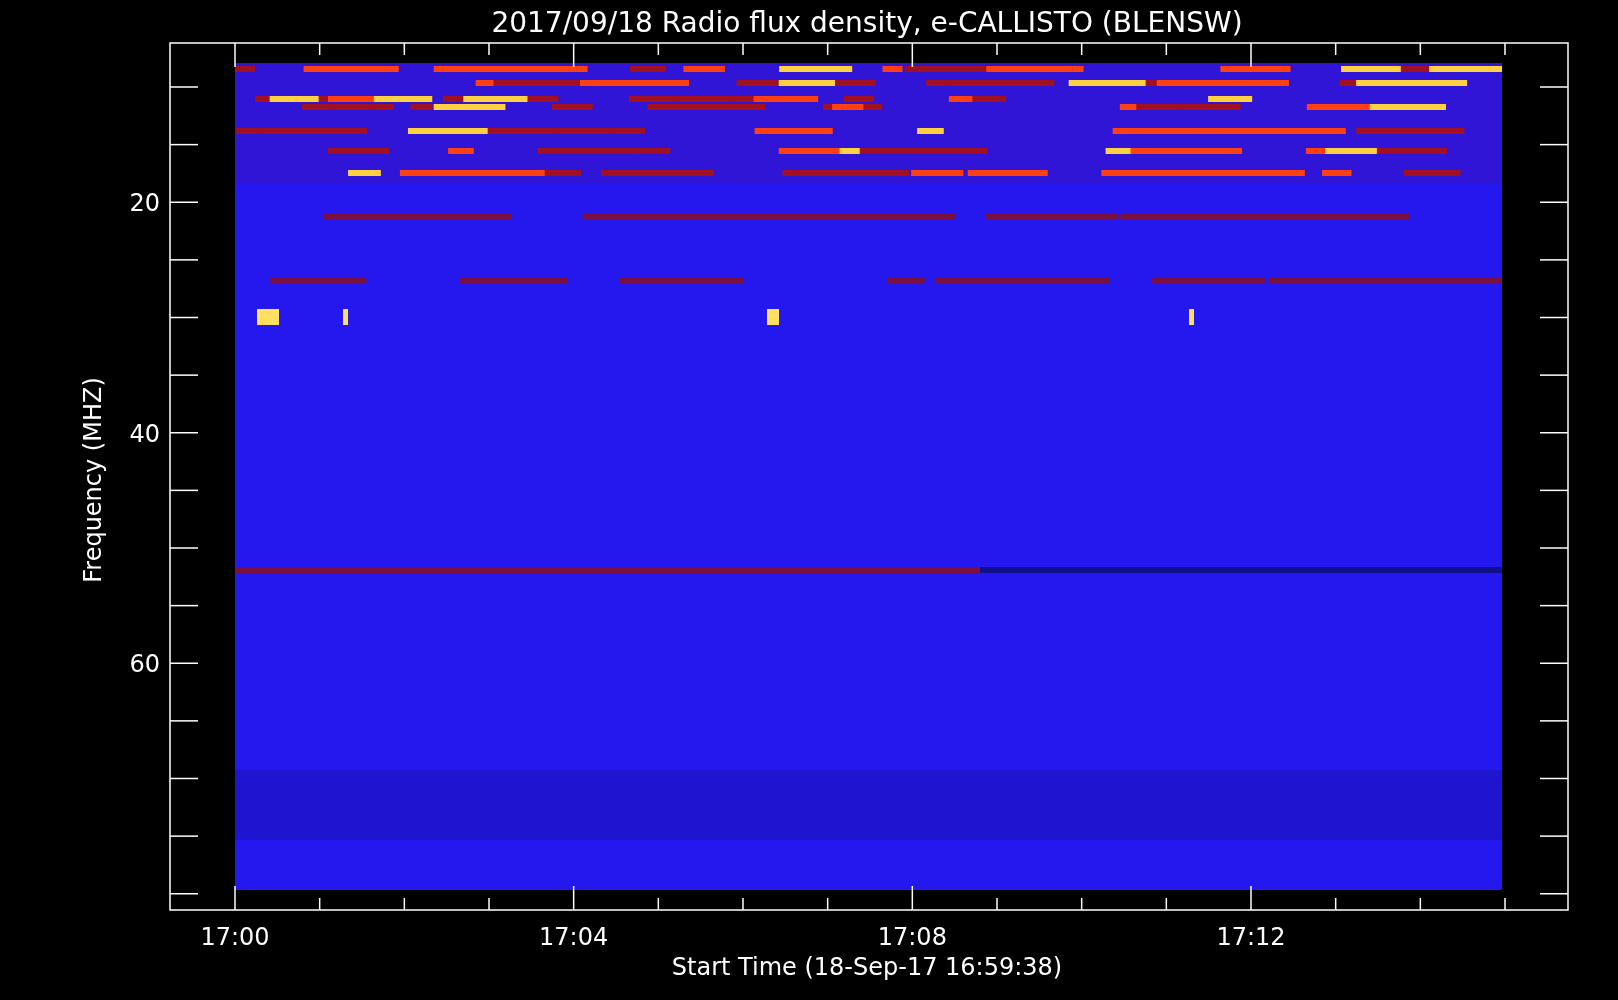 The height and width of the screenshot is (1000, 1618). What do you see at coordinates (867, 22) in the screenshot?
I see `chart-title: 2017/09/18 Radio flux density, e-CALLISTO (BLENSW)` at bounding box center [867, 22].